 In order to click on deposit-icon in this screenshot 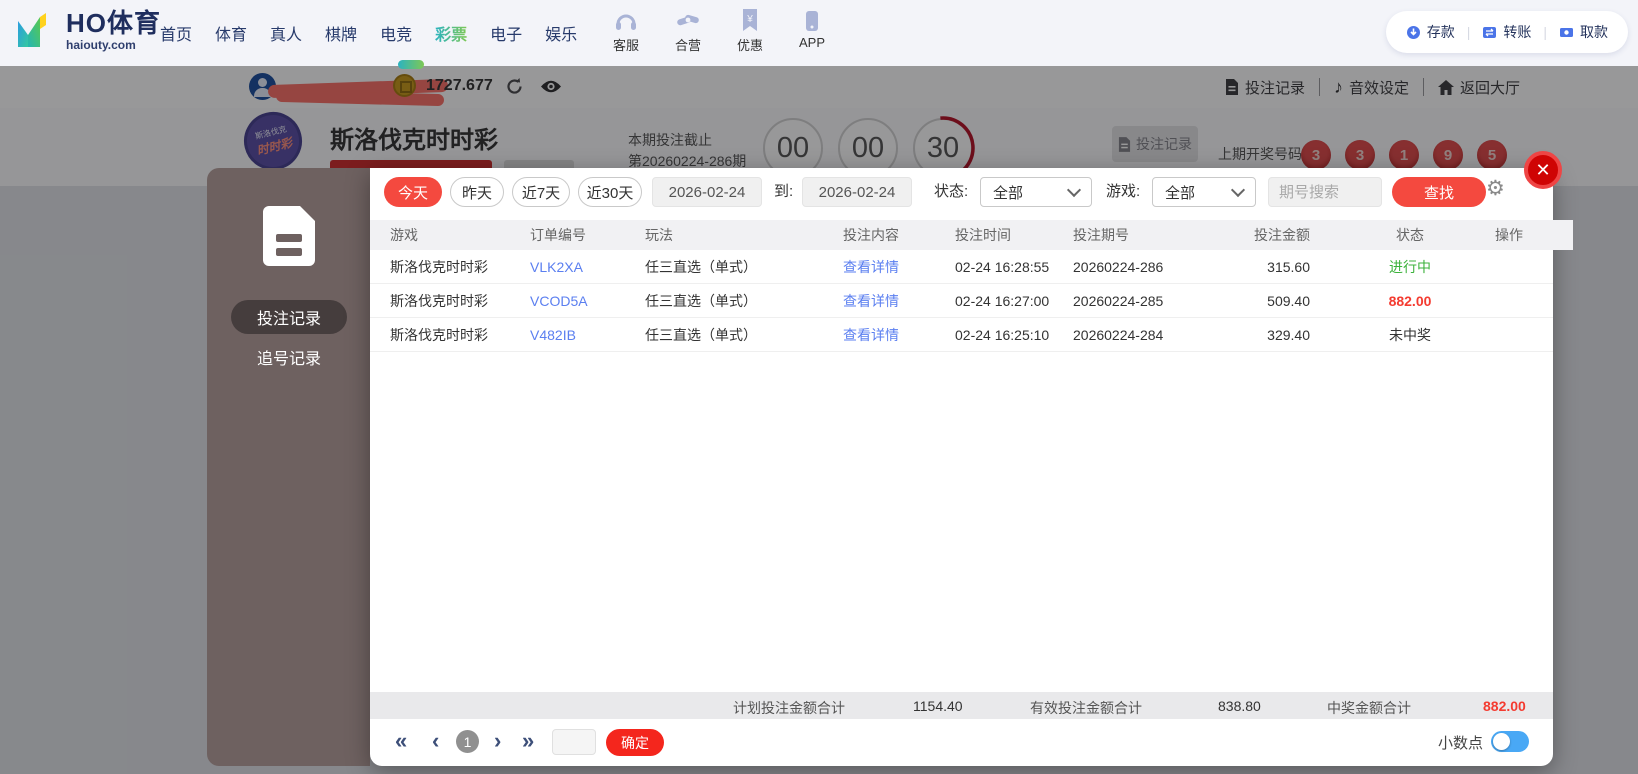, I will do `click(1413, 32)`.